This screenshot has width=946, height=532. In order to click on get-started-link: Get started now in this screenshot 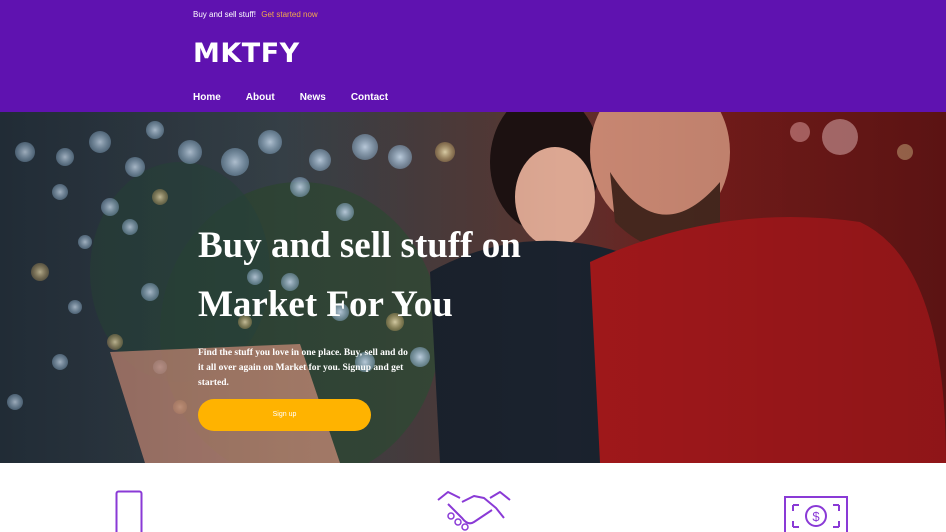, I will do `click(289, 14)`.